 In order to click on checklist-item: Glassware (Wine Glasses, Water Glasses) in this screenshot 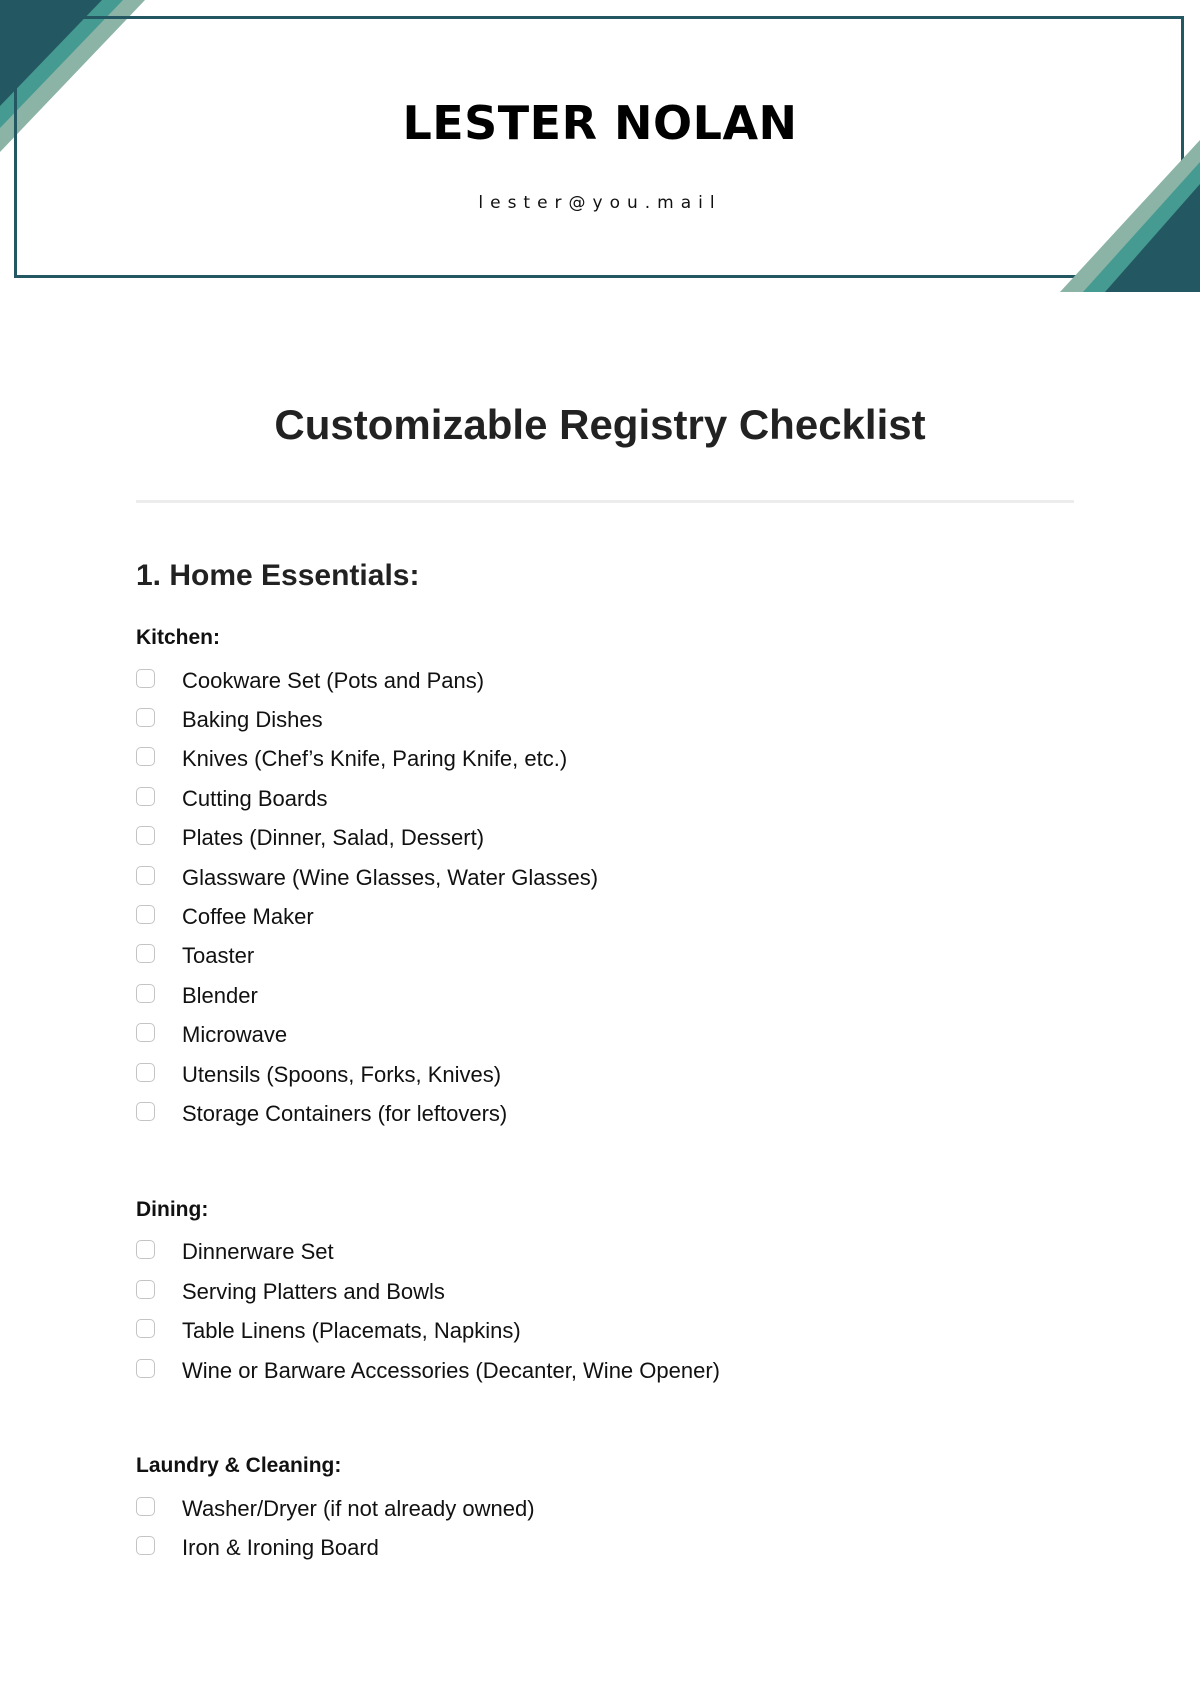, I will do `click(606, 877)`.